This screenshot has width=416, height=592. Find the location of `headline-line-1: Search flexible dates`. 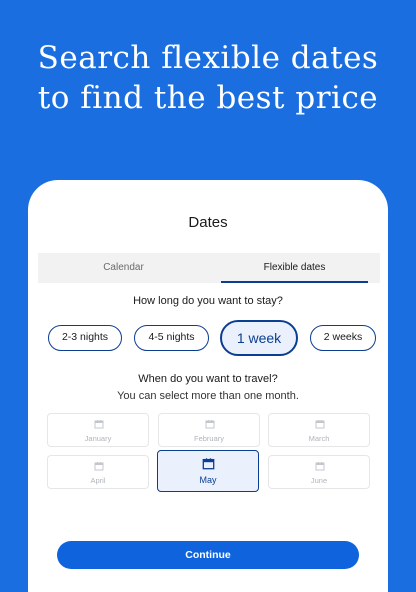

headline-line-1: Search flexible dates is located at coordinates (208, 58).